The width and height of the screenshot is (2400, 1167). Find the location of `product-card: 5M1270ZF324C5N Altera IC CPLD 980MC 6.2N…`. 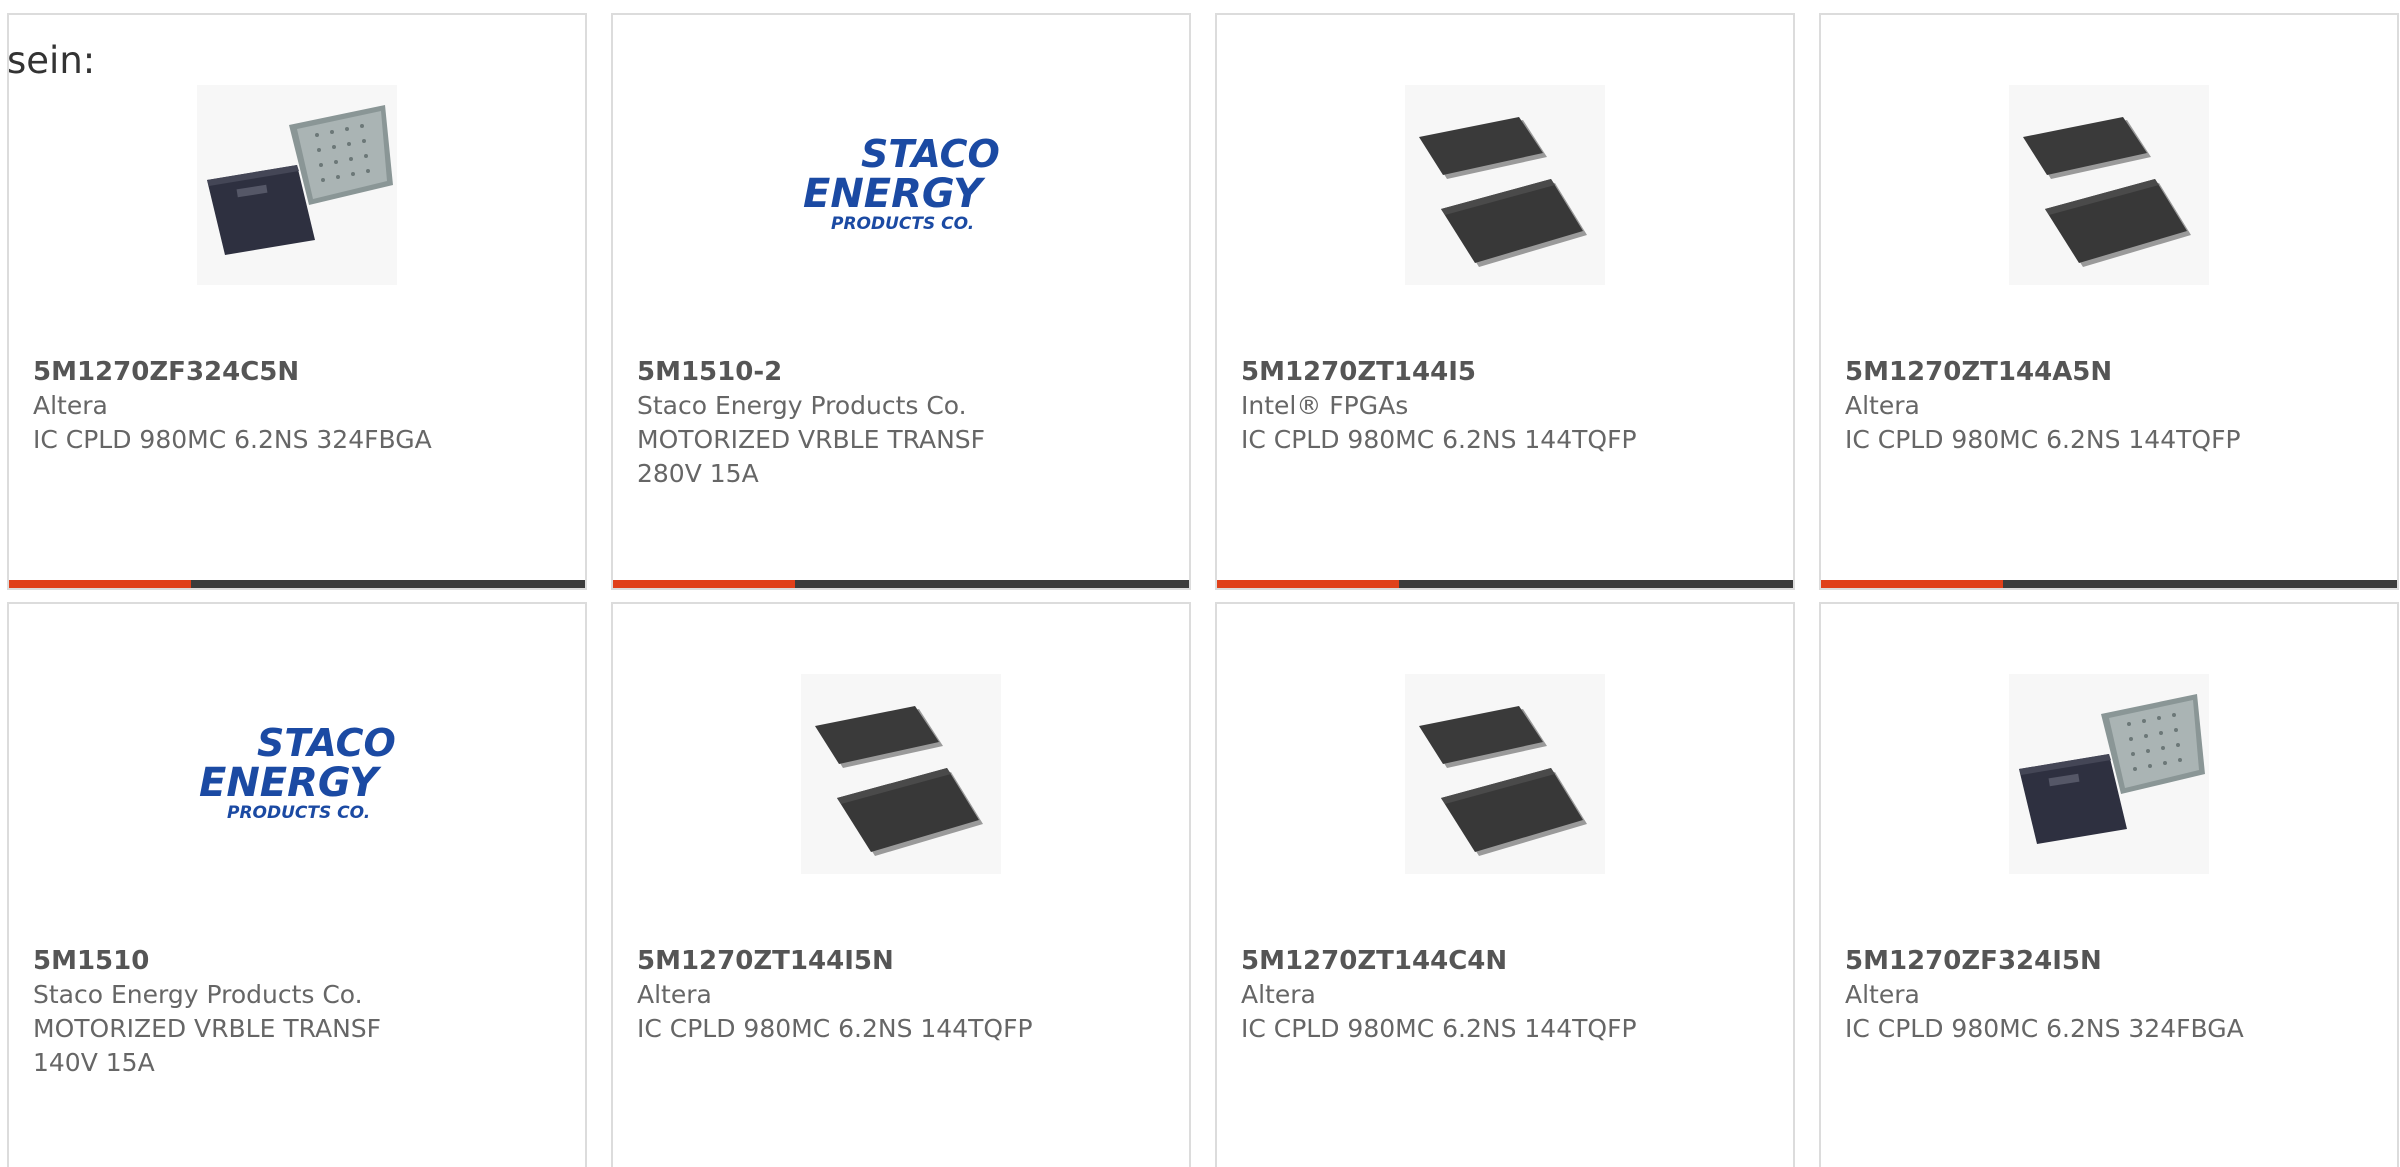

product-card: 5M1270ZF324C5N Altera IC CPLD 980MC 6.2N… is located at coordinates (297, 301).